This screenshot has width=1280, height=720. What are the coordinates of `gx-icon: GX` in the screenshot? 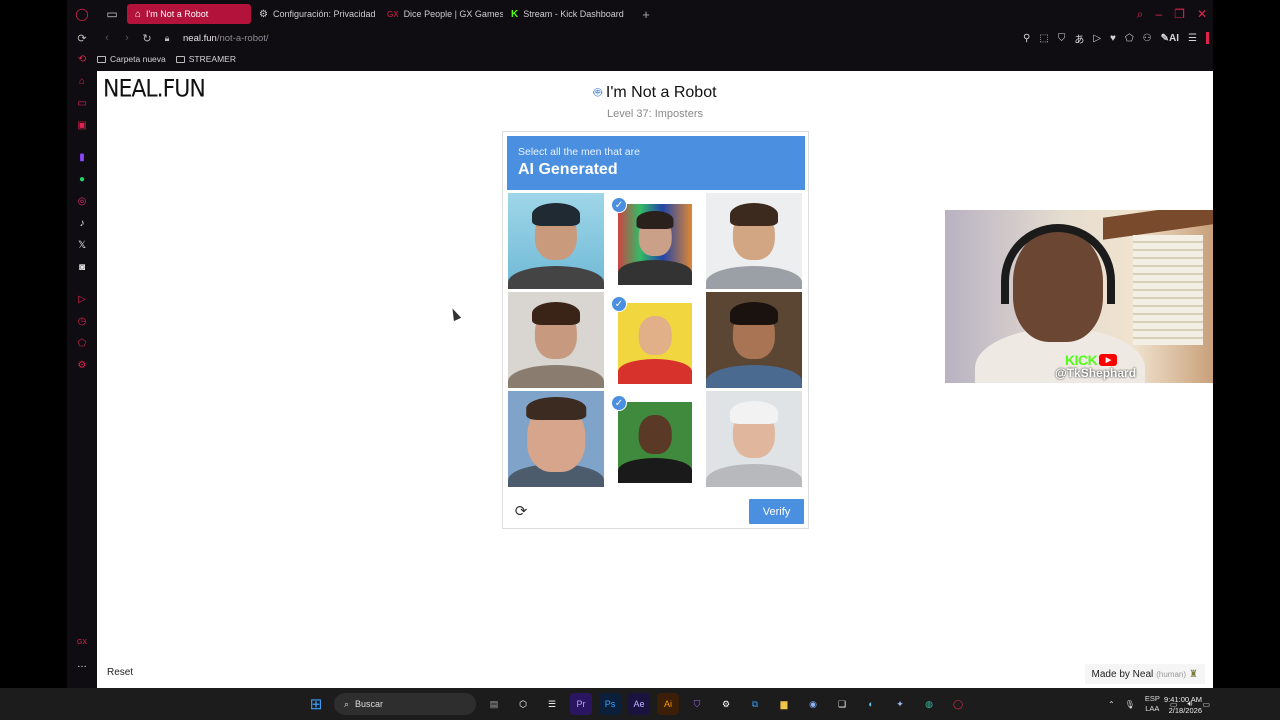 It's located at (393, 14).